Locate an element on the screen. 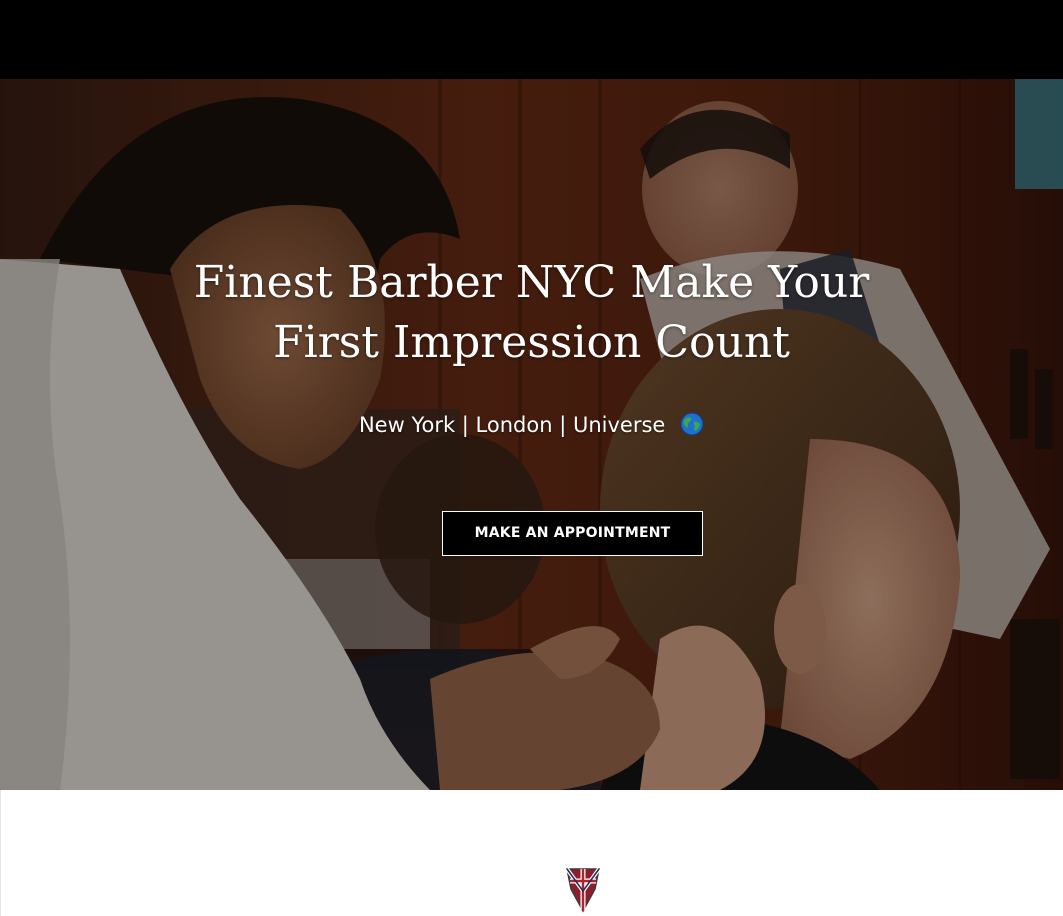  hero-subtitle: New York | London | Universe is located at coordinates (531, 425).